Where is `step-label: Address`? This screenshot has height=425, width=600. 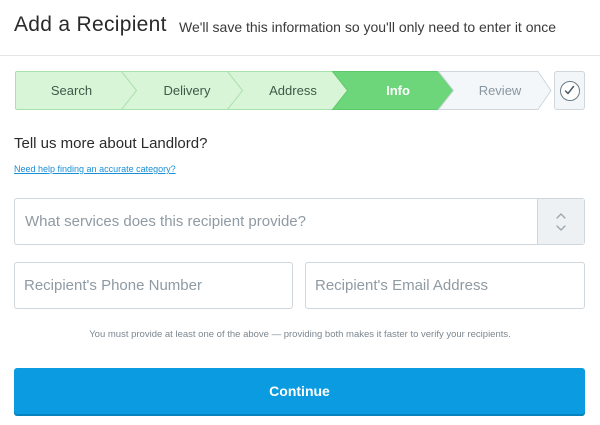 step-label: Address is located at coordinates (293, 90).